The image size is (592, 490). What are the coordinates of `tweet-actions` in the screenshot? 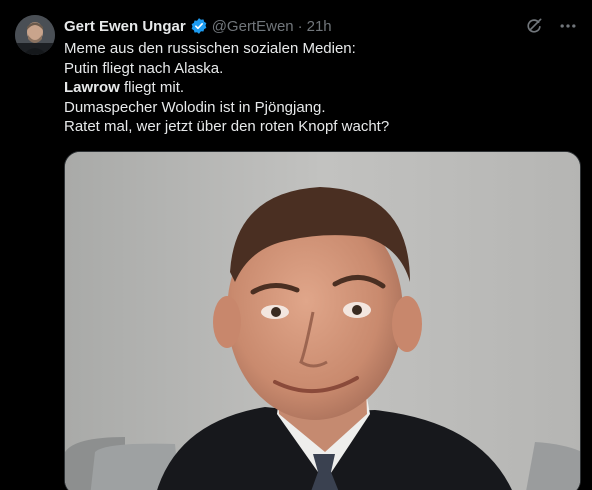 It's located at (551, 26).